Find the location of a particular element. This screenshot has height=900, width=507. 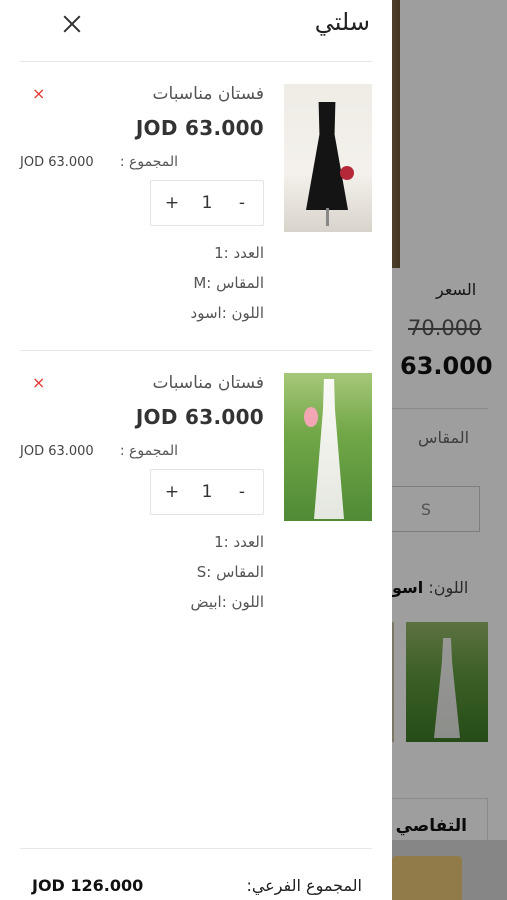

cart-title: سلتي is located at coordinates (342, 22).